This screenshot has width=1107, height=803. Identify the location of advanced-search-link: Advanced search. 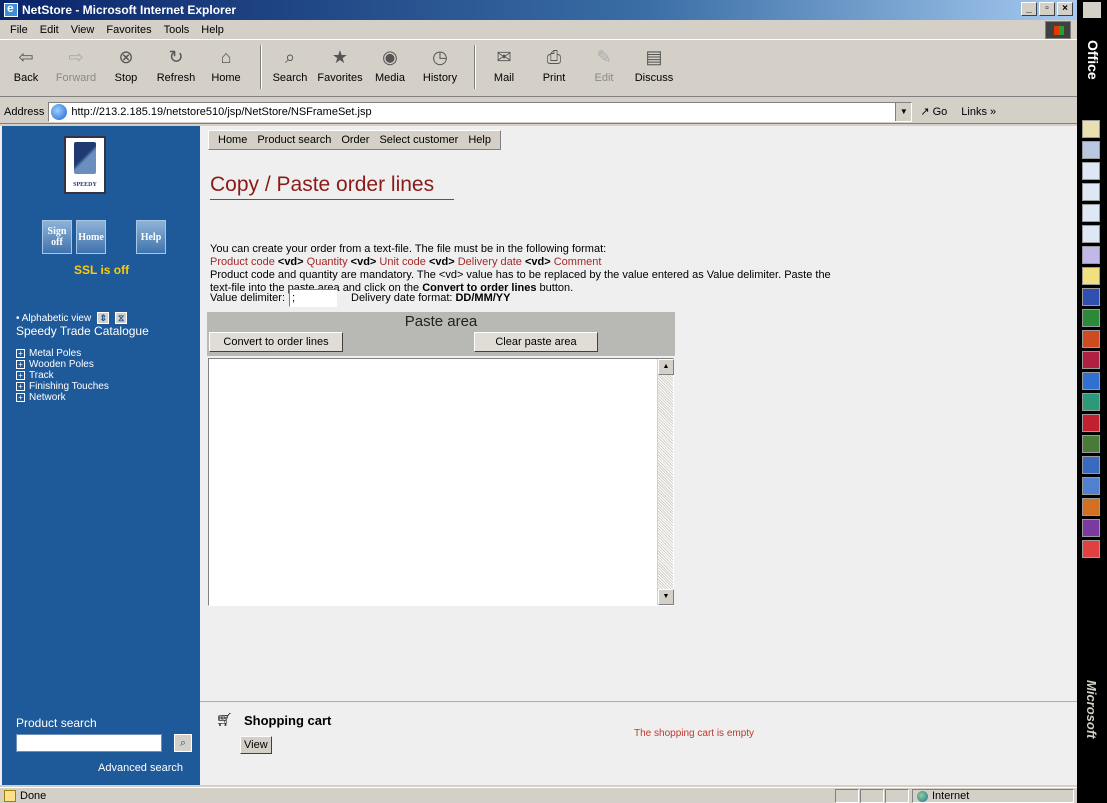
(140, 768).